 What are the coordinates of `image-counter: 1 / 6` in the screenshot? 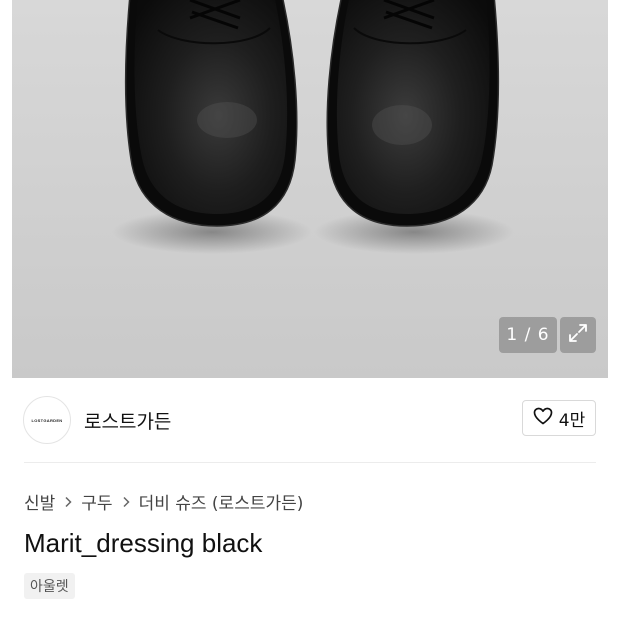 It's located at (528, 335).